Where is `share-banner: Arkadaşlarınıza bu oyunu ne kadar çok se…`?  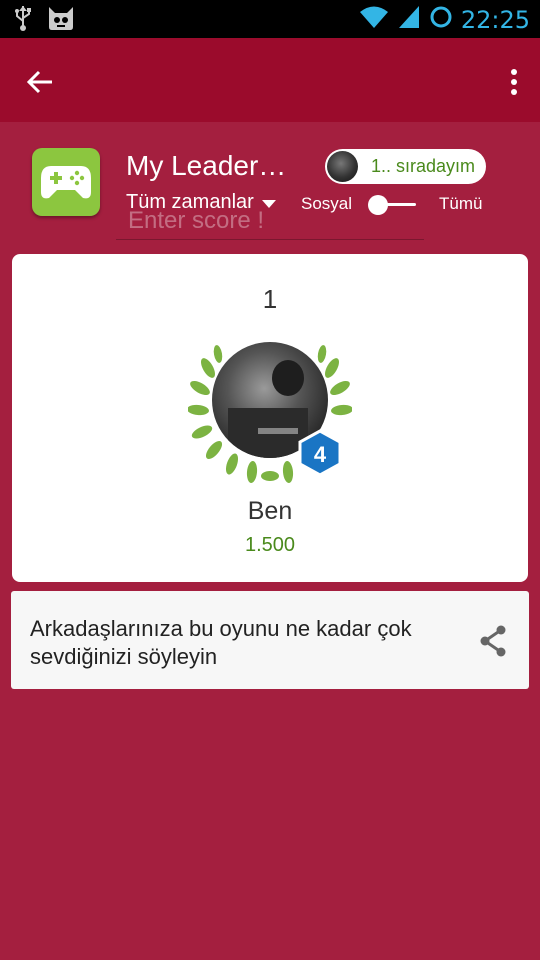 share-banner: Arkadaşlarınıza bu oyunu ne kadar çok se… is located at coordinates (270, 640).